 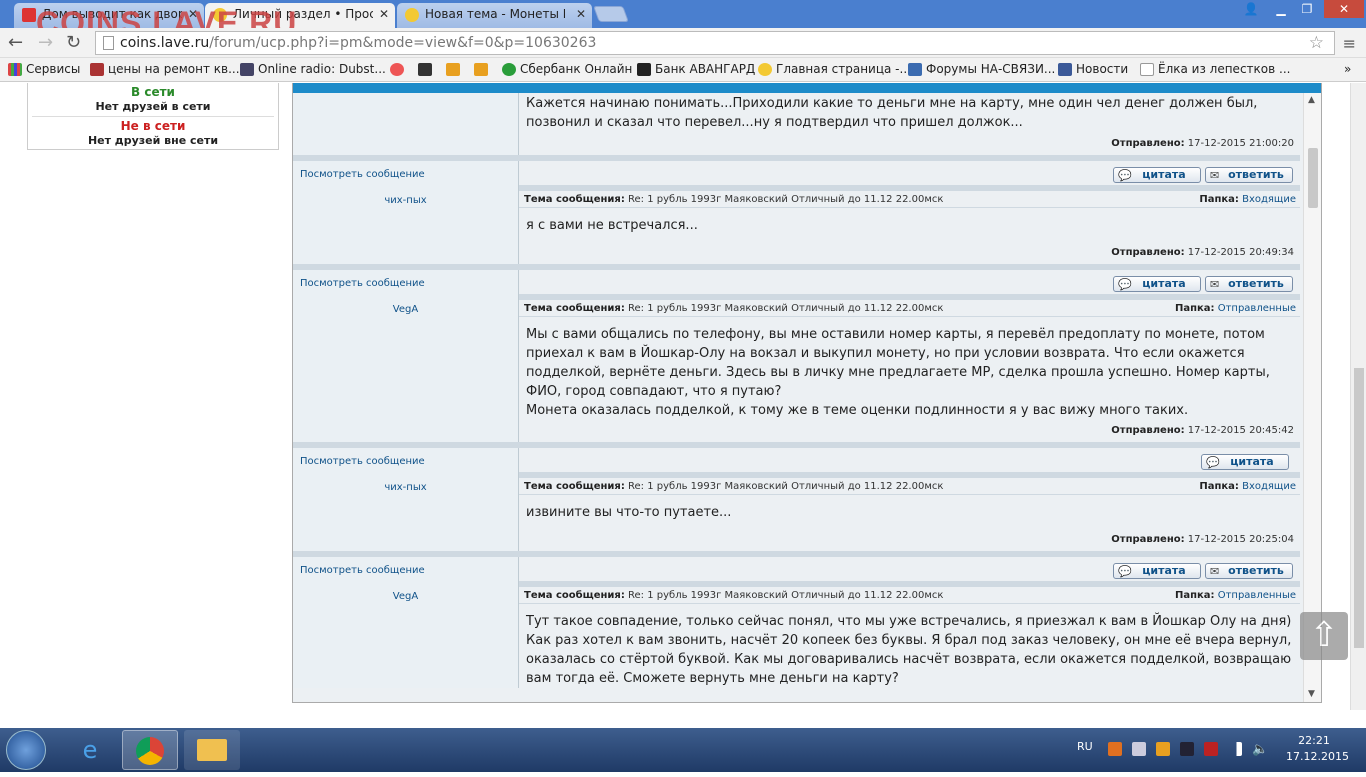 I want to click on reload-icon: ↻, so click(x=73, y=43).